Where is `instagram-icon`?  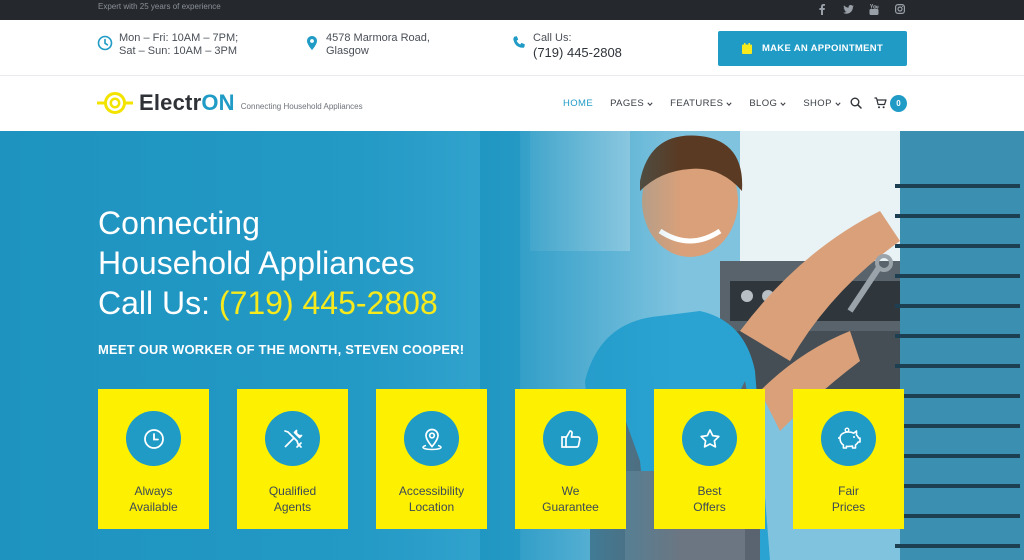
instagram-icon is located at coordinates (900, 9).